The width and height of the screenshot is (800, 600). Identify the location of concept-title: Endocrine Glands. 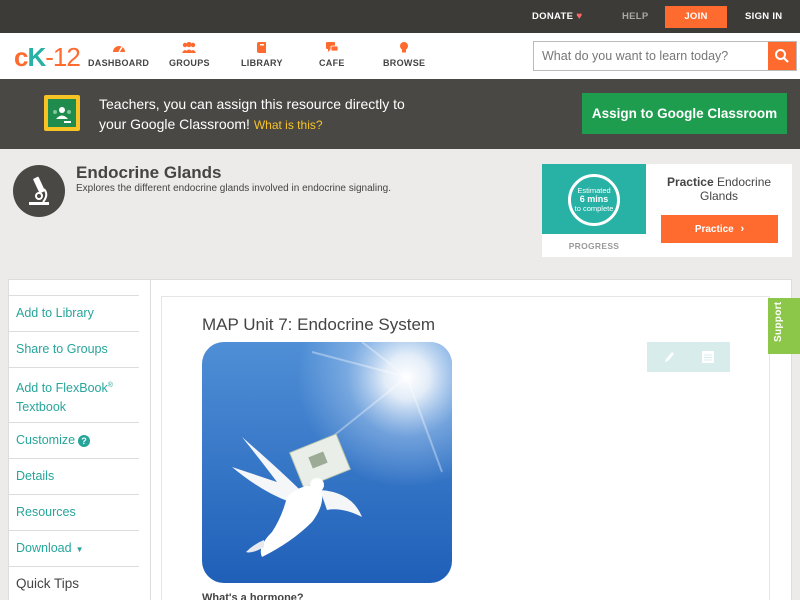
(149, 172).